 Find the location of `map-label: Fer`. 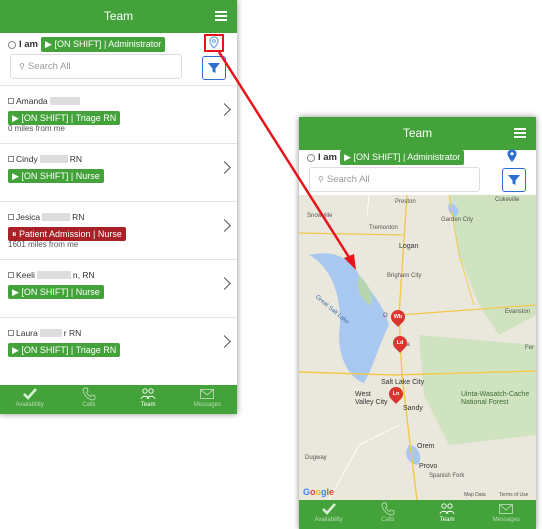

map-label: Fer is located at coordinates (529, 348).